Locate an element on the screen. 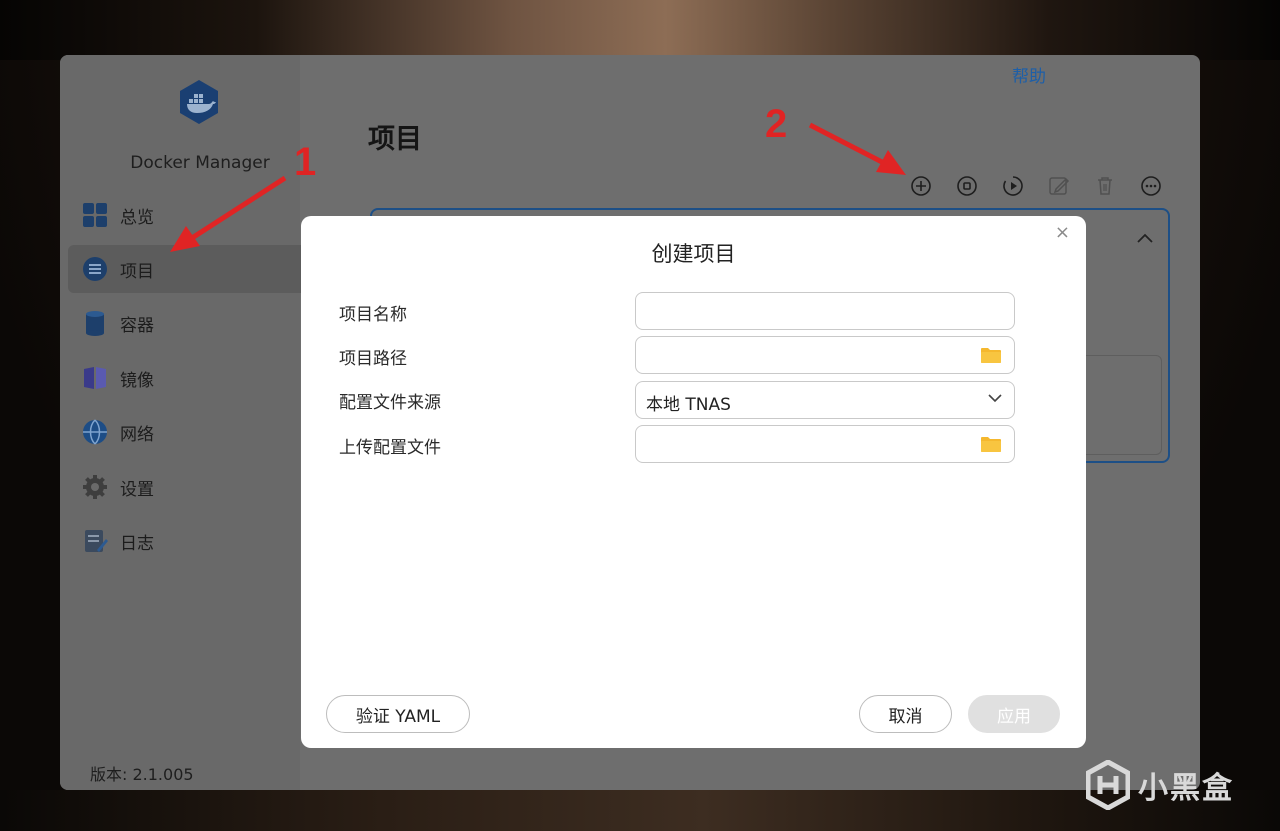  sidebar-item-label: 网络 is located at coordinates (137, 434).